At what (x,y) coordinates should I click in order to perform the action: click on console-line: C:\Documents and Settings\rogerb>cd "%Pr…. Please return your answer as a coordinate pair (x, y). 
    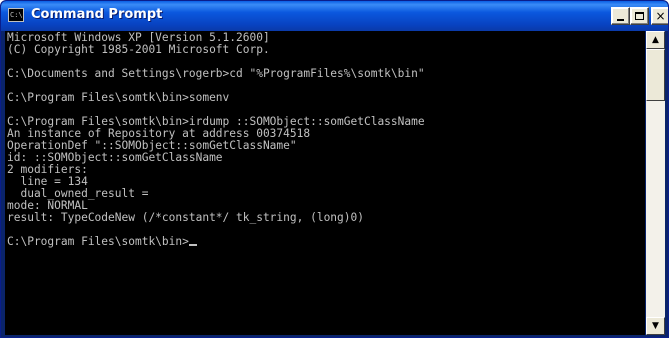
    Looking at the image, I should click on (216, 73).